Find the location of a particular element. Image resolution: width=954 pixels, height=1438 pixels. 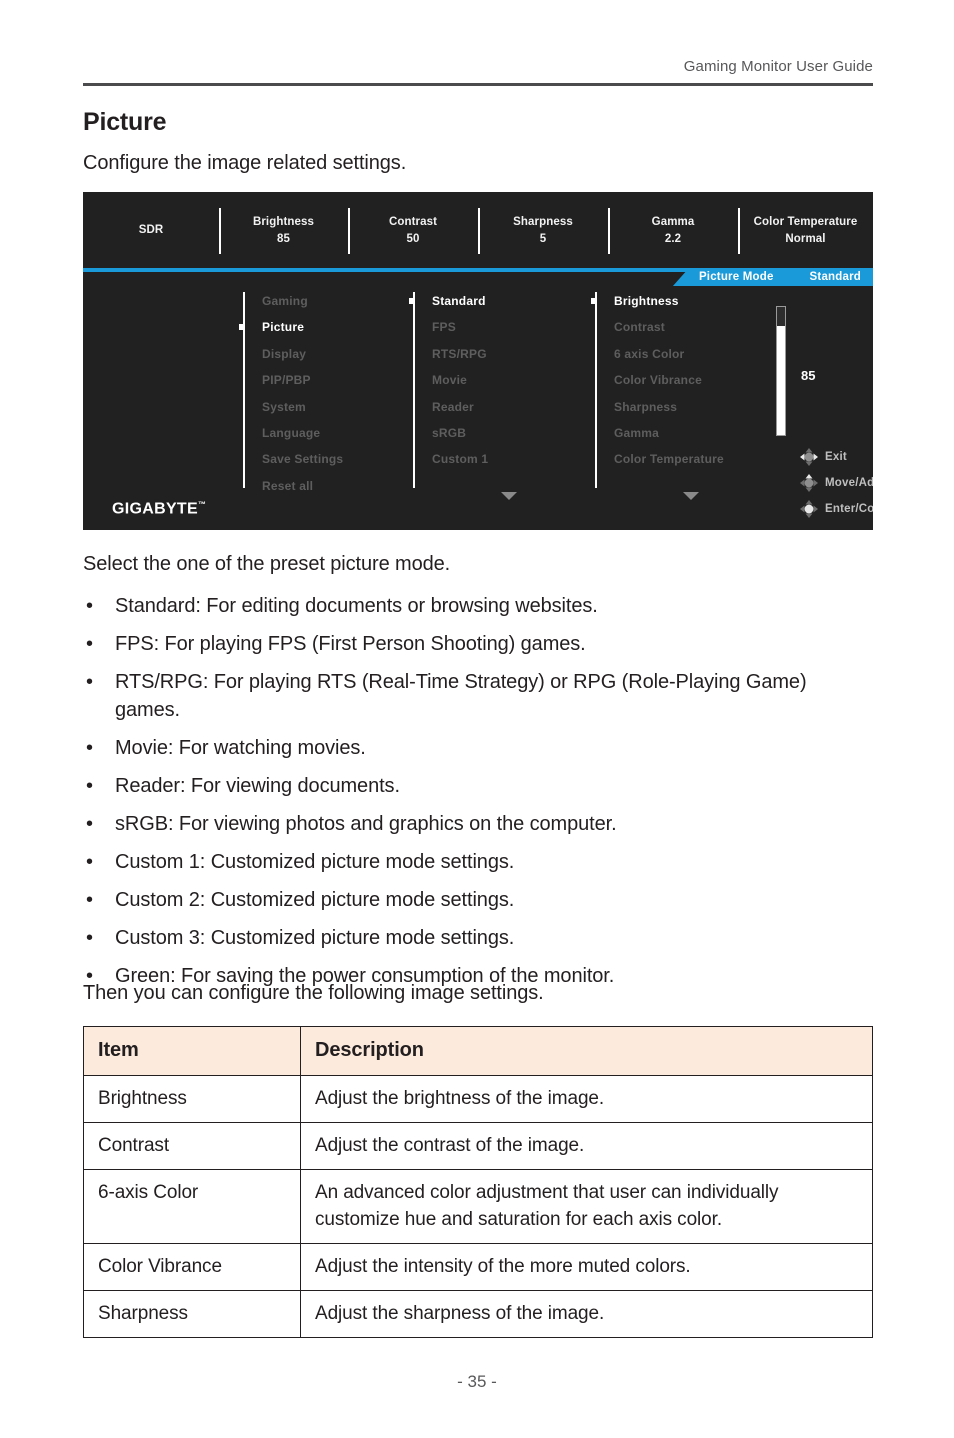

osd-menu-item-label: Language is located at coordinates (291, 432).